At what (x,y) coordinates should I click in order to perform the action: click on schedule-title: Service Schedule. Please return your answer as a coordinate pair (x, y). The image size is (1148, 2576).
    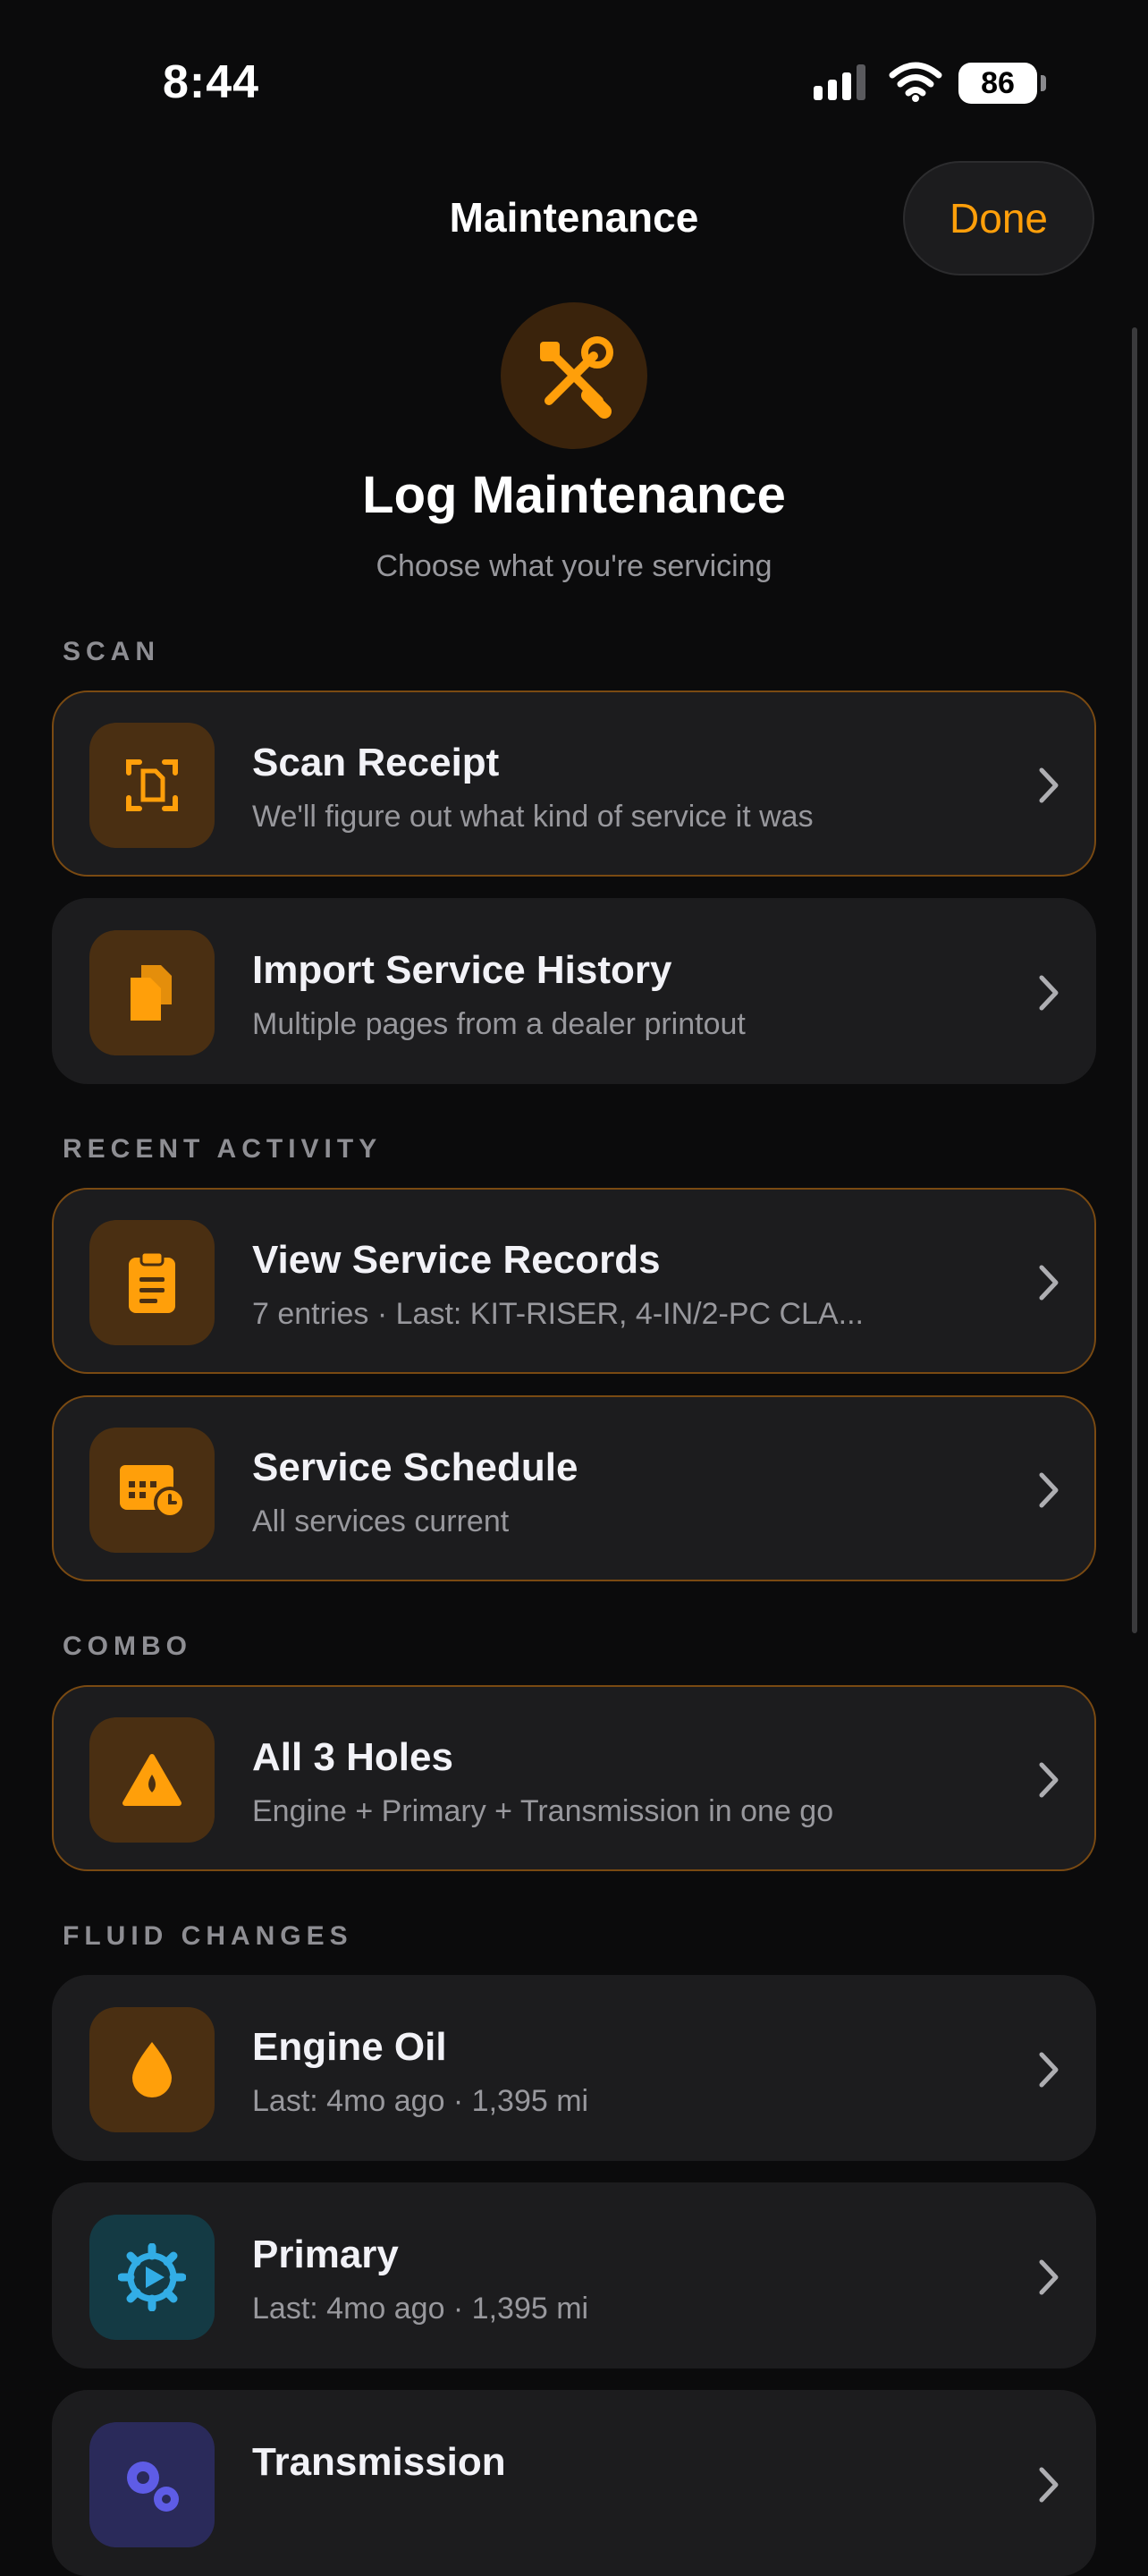
    Looking at the image, I should click on (415, 1467).